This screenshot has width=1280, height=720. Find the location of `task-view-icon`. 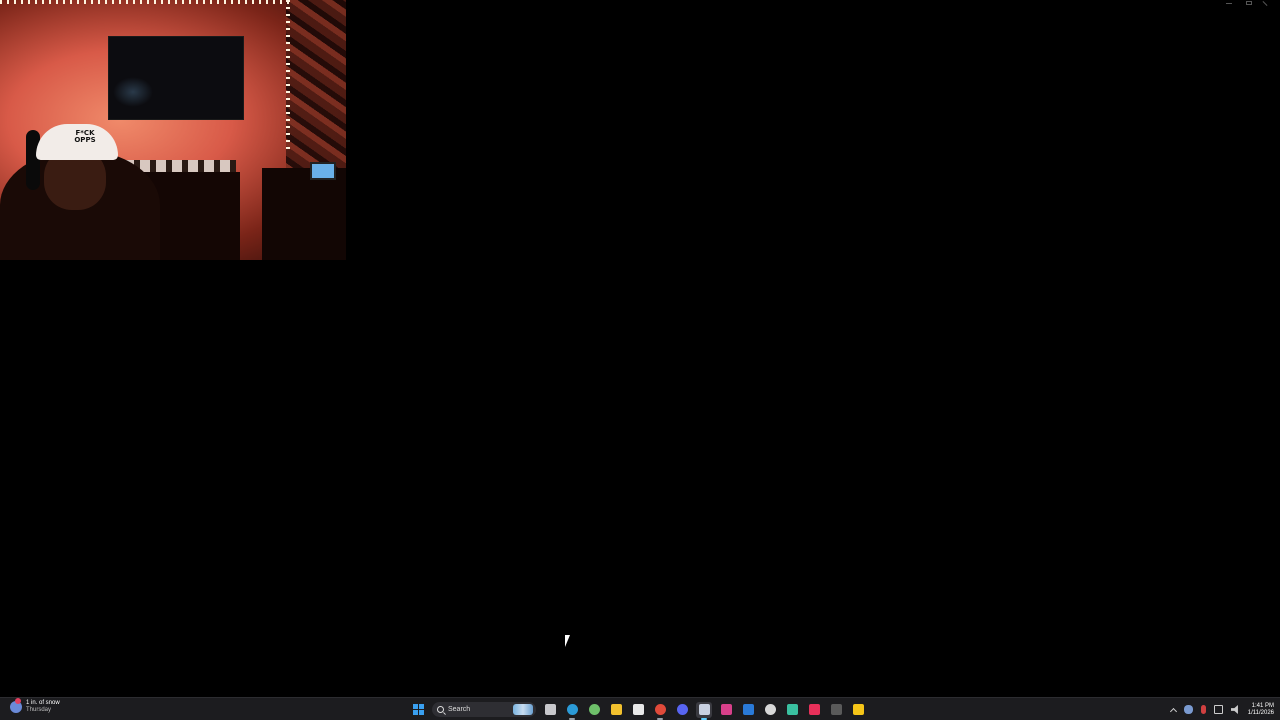

task-view-icon is located at coordinates (550, 709).